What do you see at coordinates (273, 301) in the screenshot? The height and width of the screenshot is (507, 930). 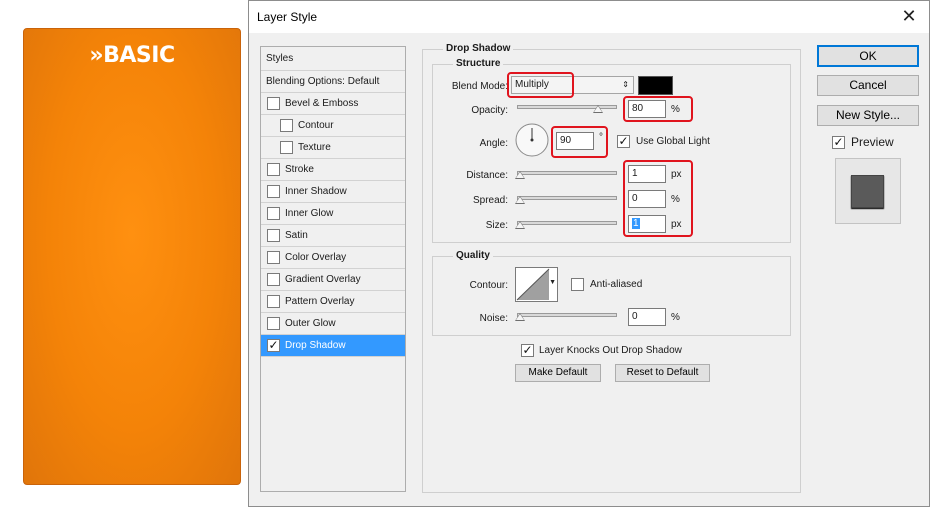 I see `pattern-overlay-checkbox` at bounding box center [273, 301].